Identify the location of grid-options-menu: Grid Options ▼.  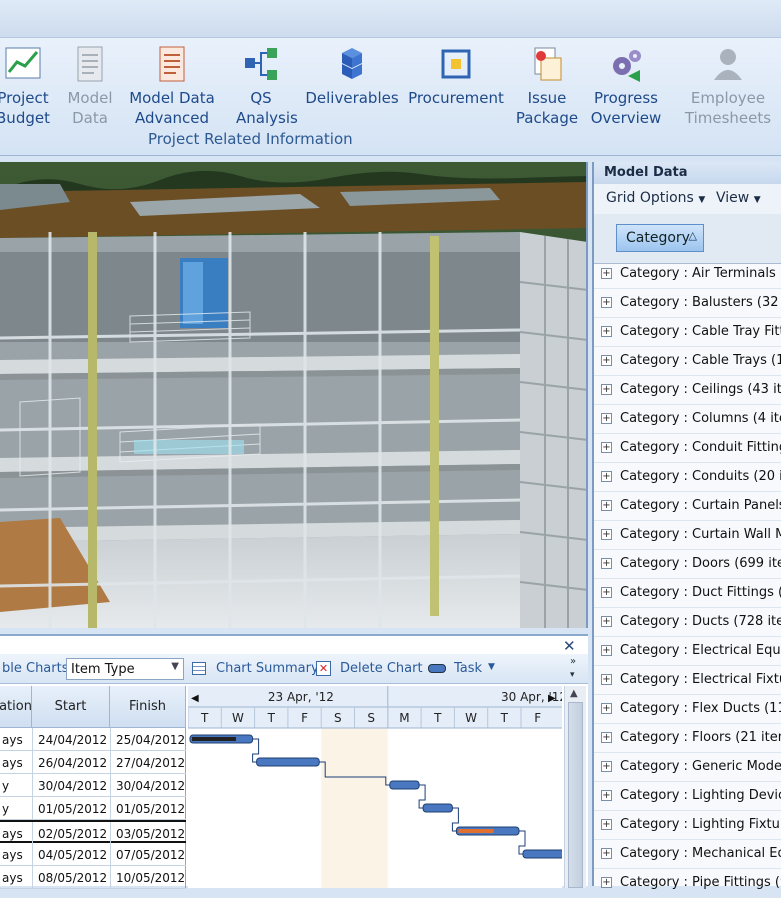
(655, 198).